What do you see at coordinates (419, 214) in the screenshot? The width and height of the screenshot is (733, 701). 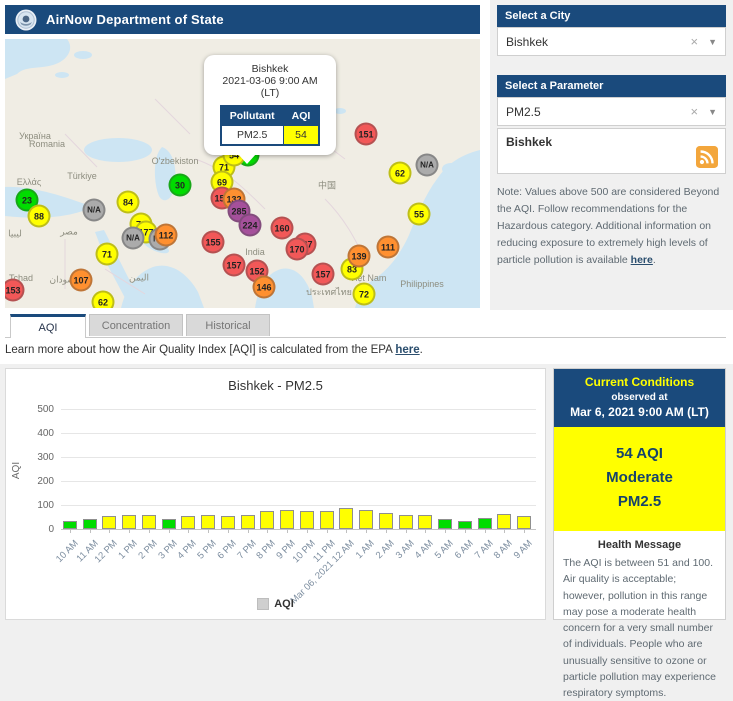 I see `aqi-marker: 55` at bounding box center [419, 214].